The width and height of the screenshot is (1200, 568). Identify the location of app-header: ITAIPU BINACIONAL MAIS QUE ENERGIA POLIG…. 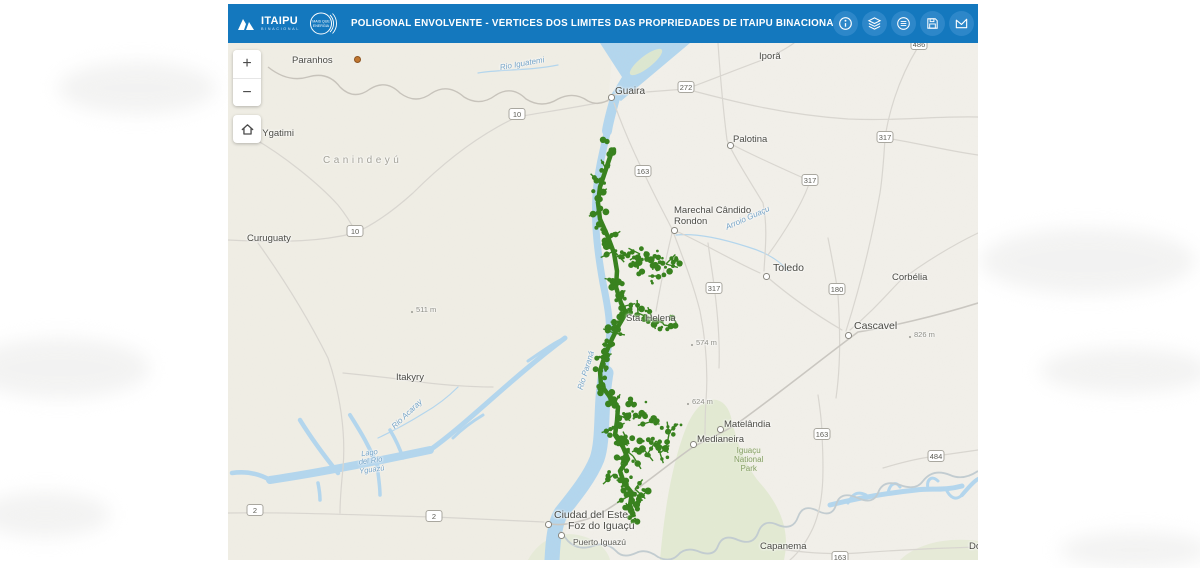
(603, 23).